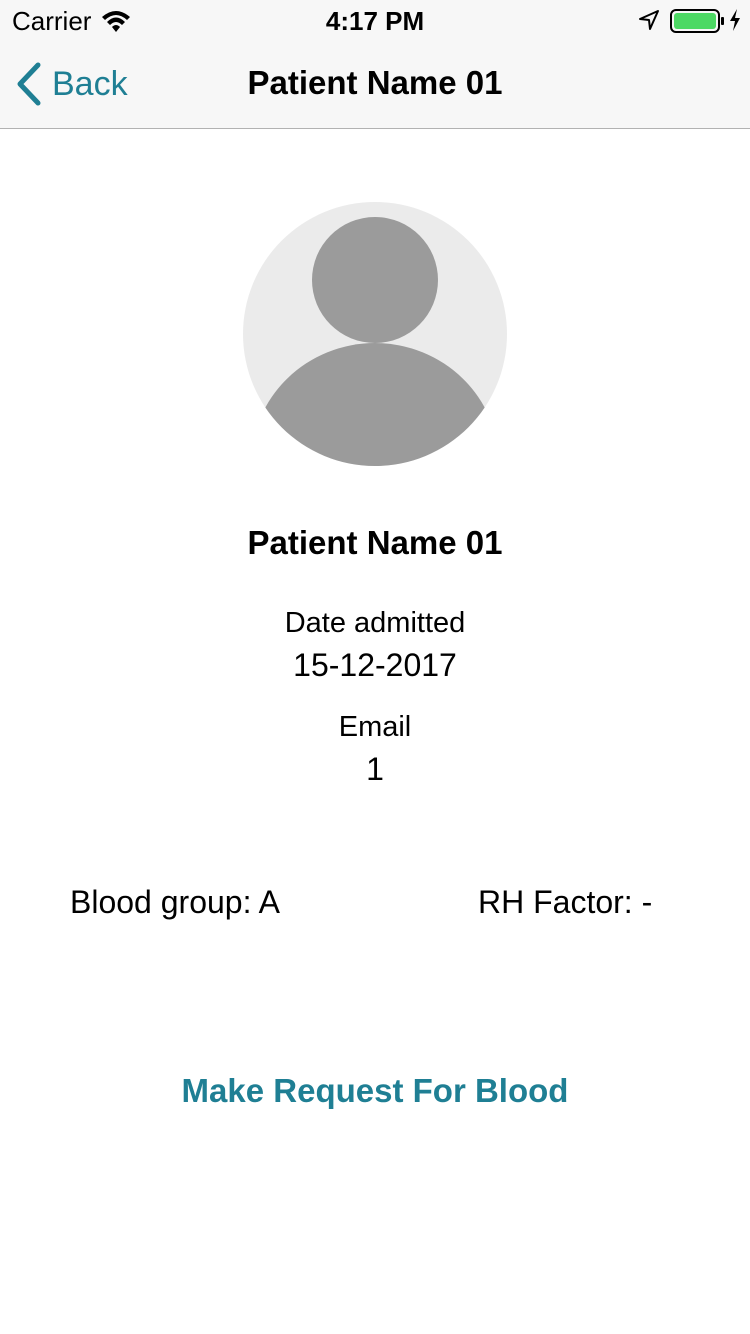 The width and height of the screenshot is (750, 1334). I want to click on email-value: 1, so click(375, 769).